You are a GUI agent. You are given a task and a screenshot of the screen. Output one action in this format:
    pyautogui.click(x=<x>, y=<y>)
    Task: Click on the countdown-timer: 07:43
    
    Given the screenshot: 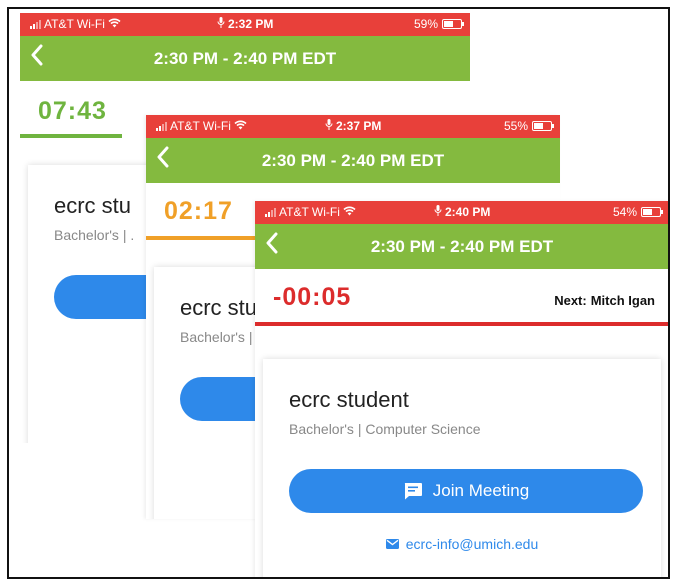 What is the action you would take?
    pyautogui.click(x=72, y=111)
    